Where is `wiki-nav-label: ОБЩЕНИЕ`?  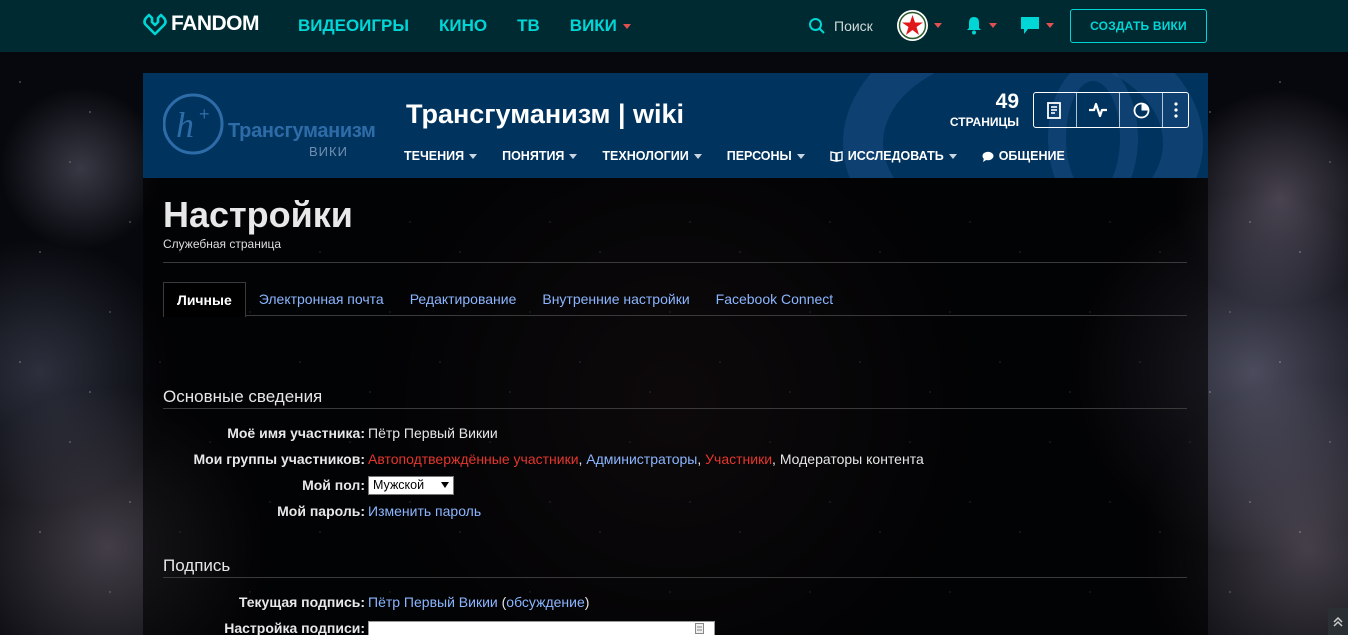
wiki-nav-label: ОБЩЕНИЕ is located at coordinates (1031, 156).